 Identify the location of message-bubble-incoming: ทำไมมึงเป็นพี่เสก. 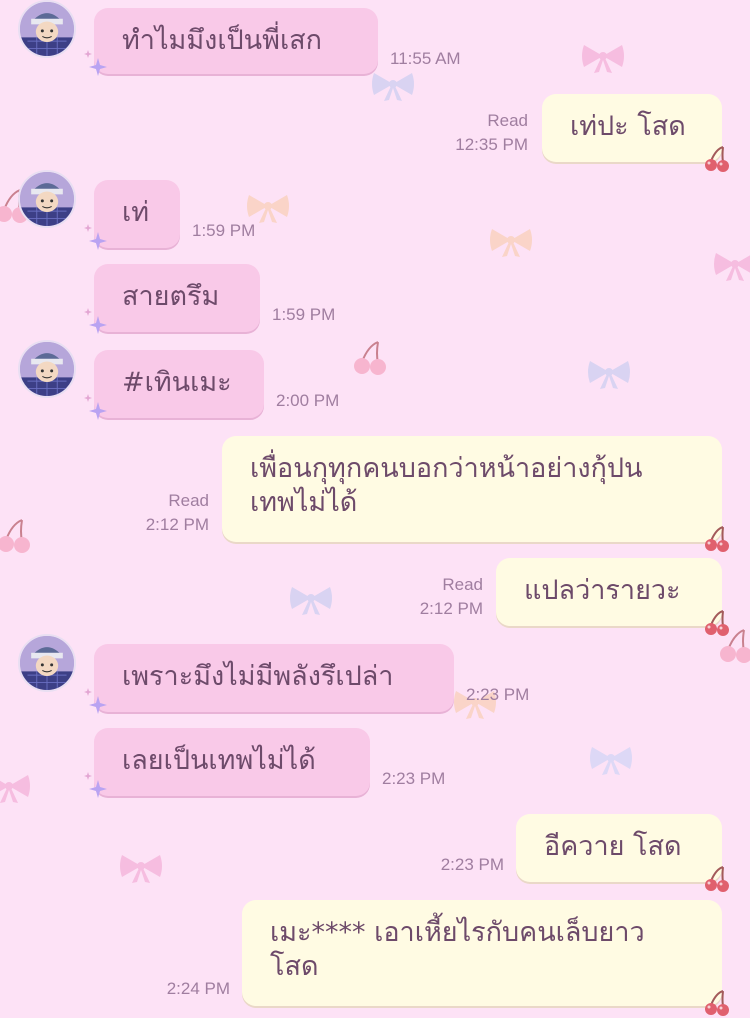
(236, 41).